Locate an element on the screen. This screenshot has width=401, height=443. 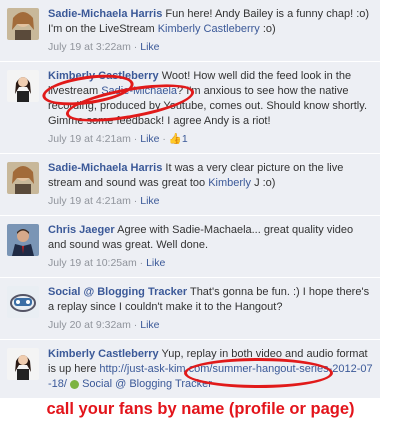
comment-meta: July 19 at 4:21am · Like is located at coordinates (104, 201).